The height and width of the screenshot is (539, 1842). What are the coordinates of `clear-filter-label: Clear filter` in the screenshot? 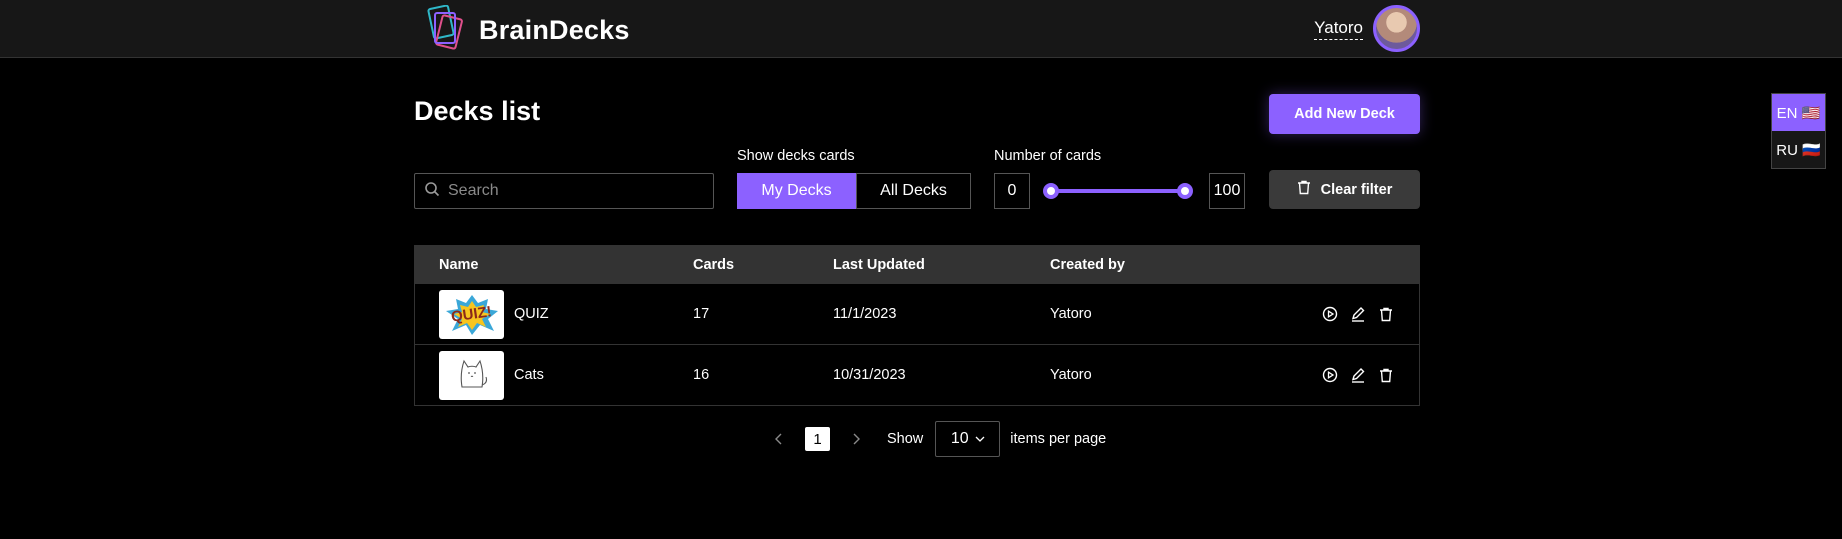 It's located at (1356, 189).